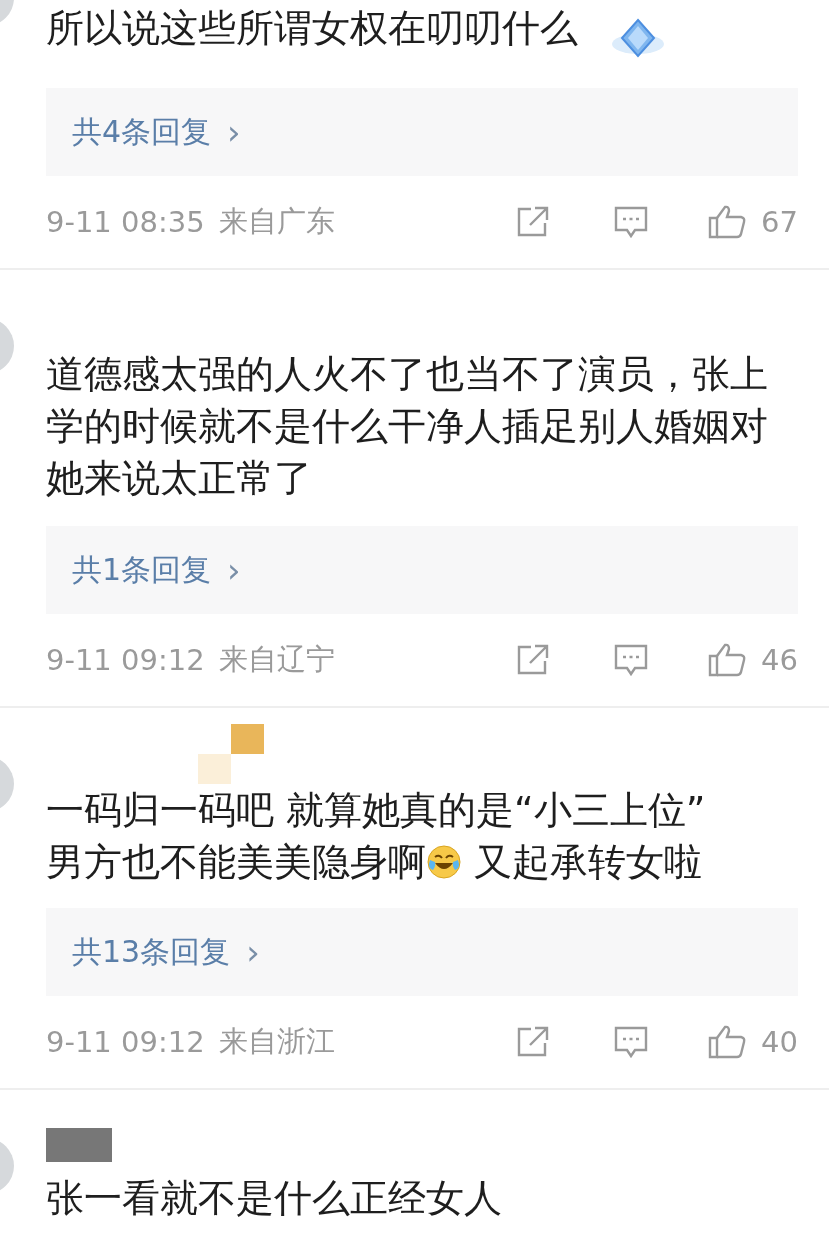  Describe the element at coordinates (376, 810) in the screenshot. I see `comment-text: 一码归一码吧 就算她真的是“小三上位”` at that location.